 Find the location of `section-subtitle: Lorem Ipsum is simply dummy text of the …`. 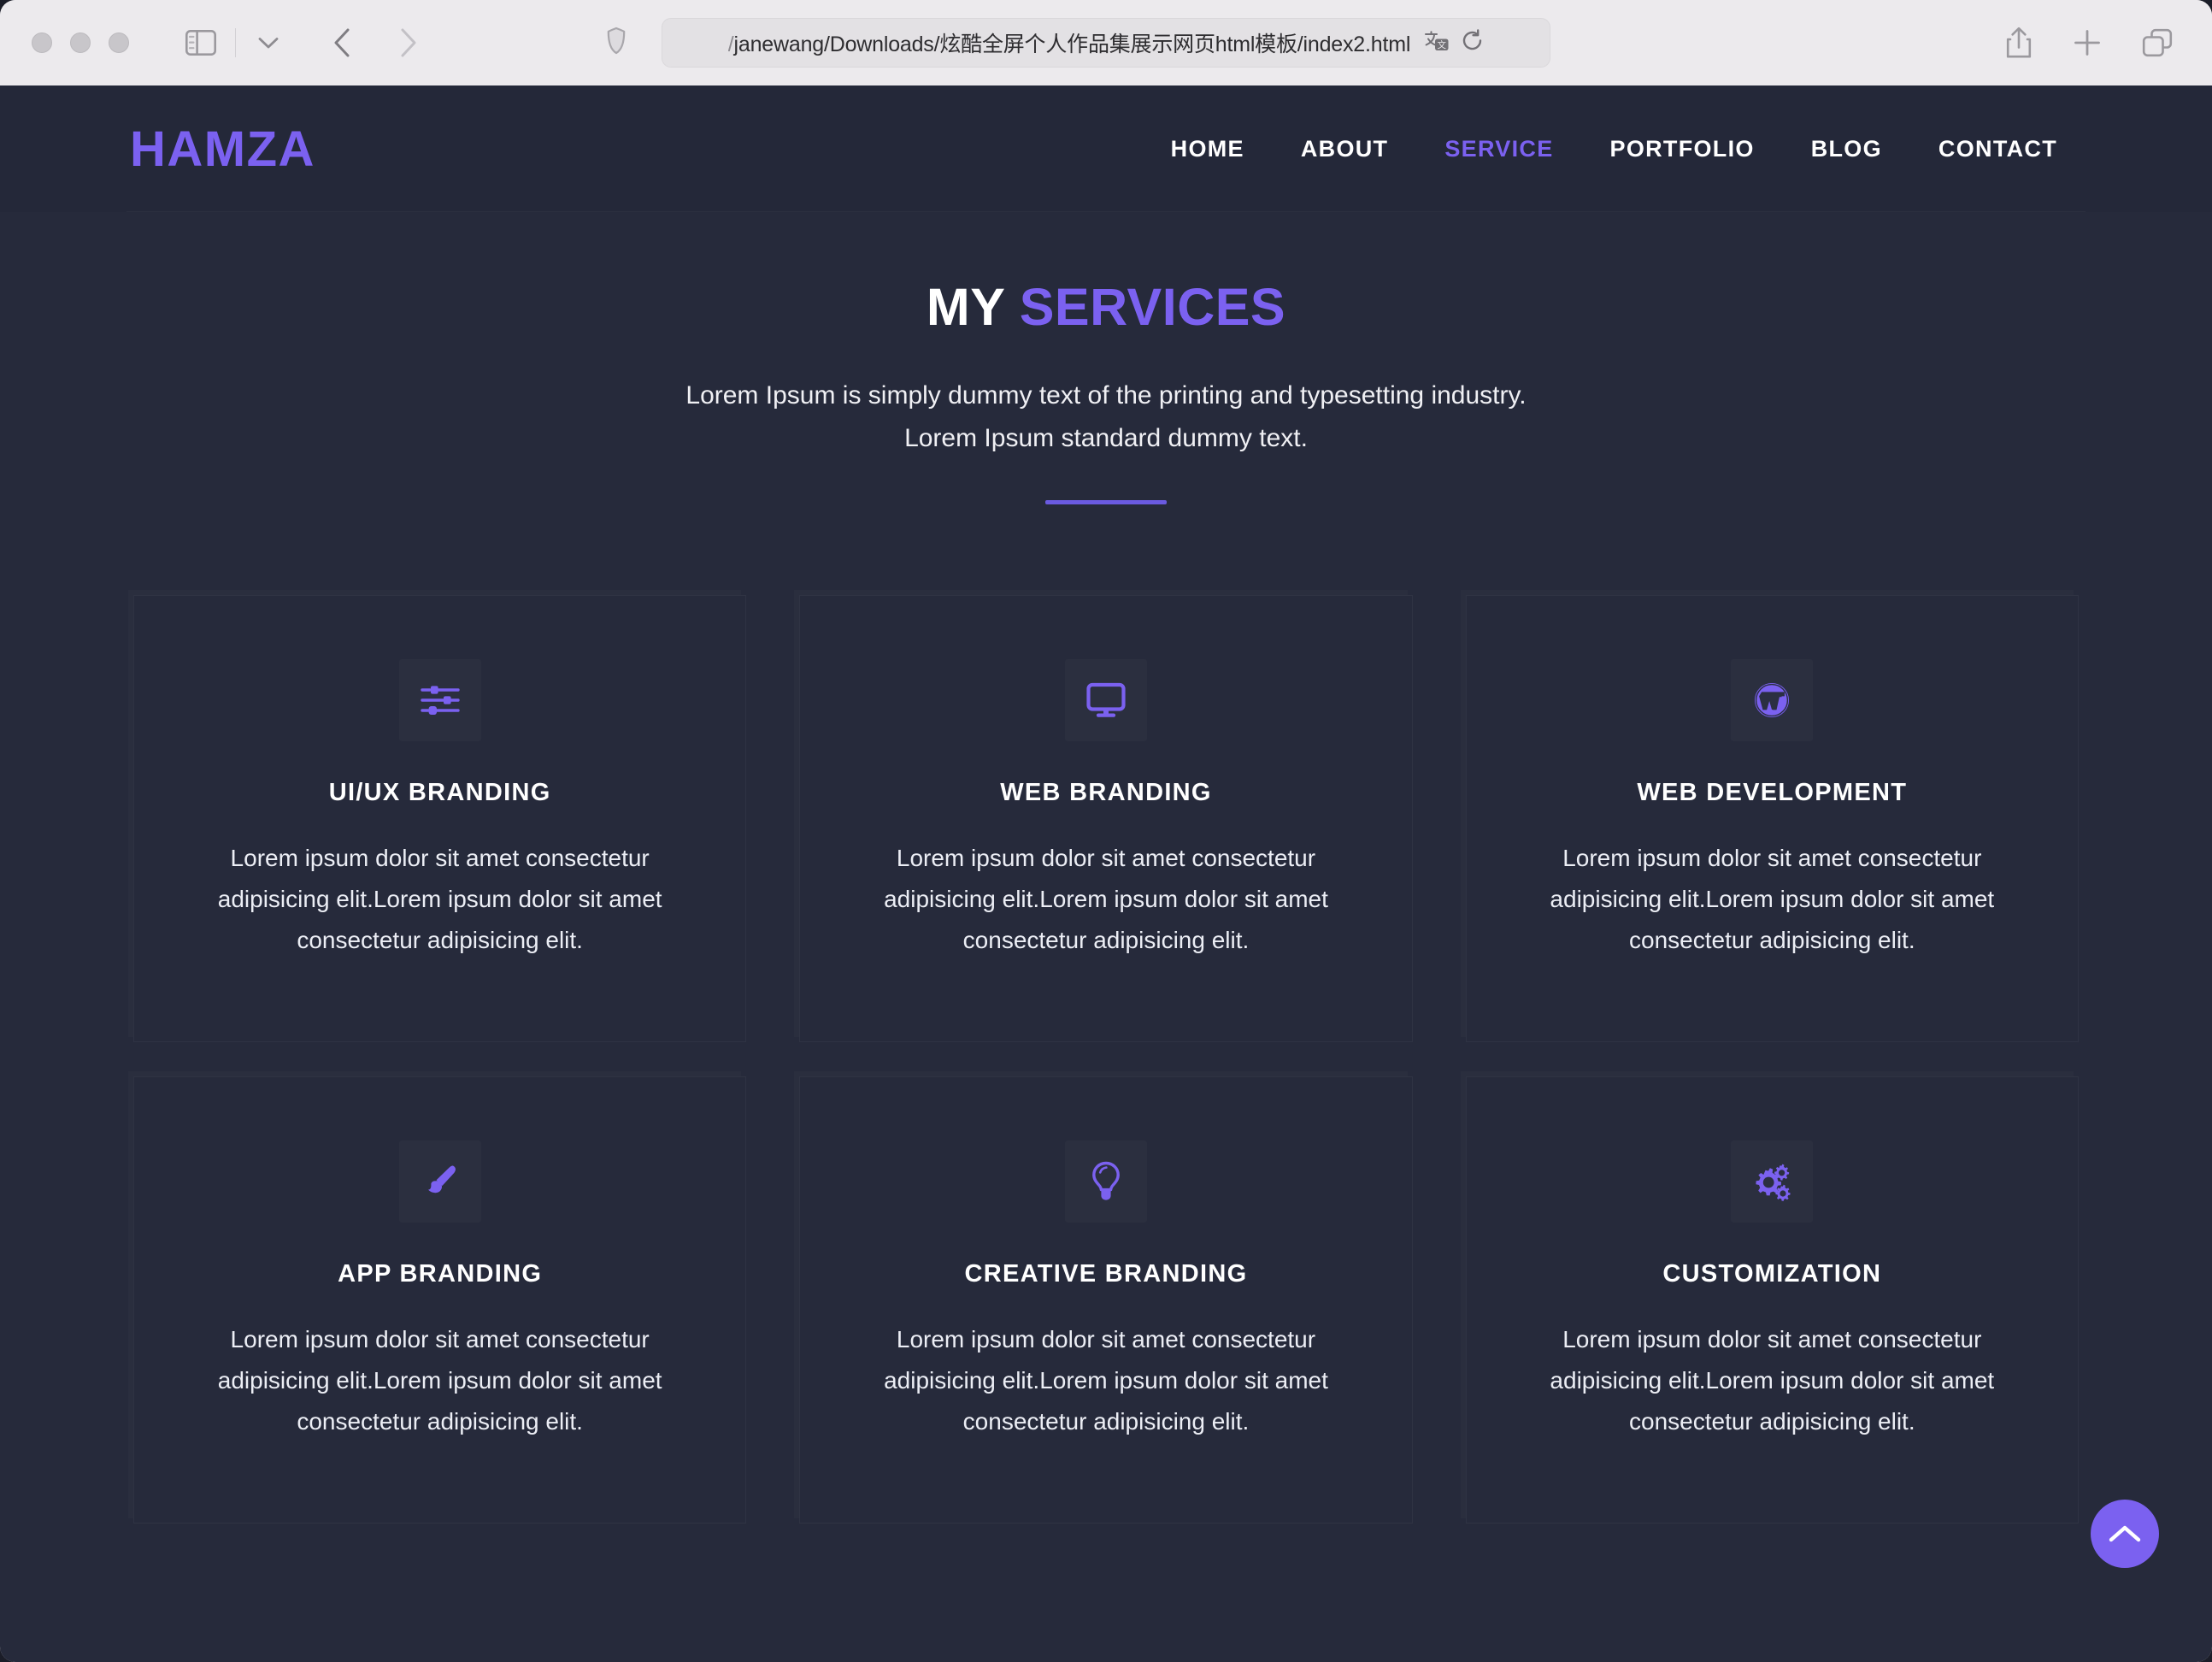

section-subtitle: Lorem Ipsum is simply dummy text of the … is located at coordinates (1106, 417).